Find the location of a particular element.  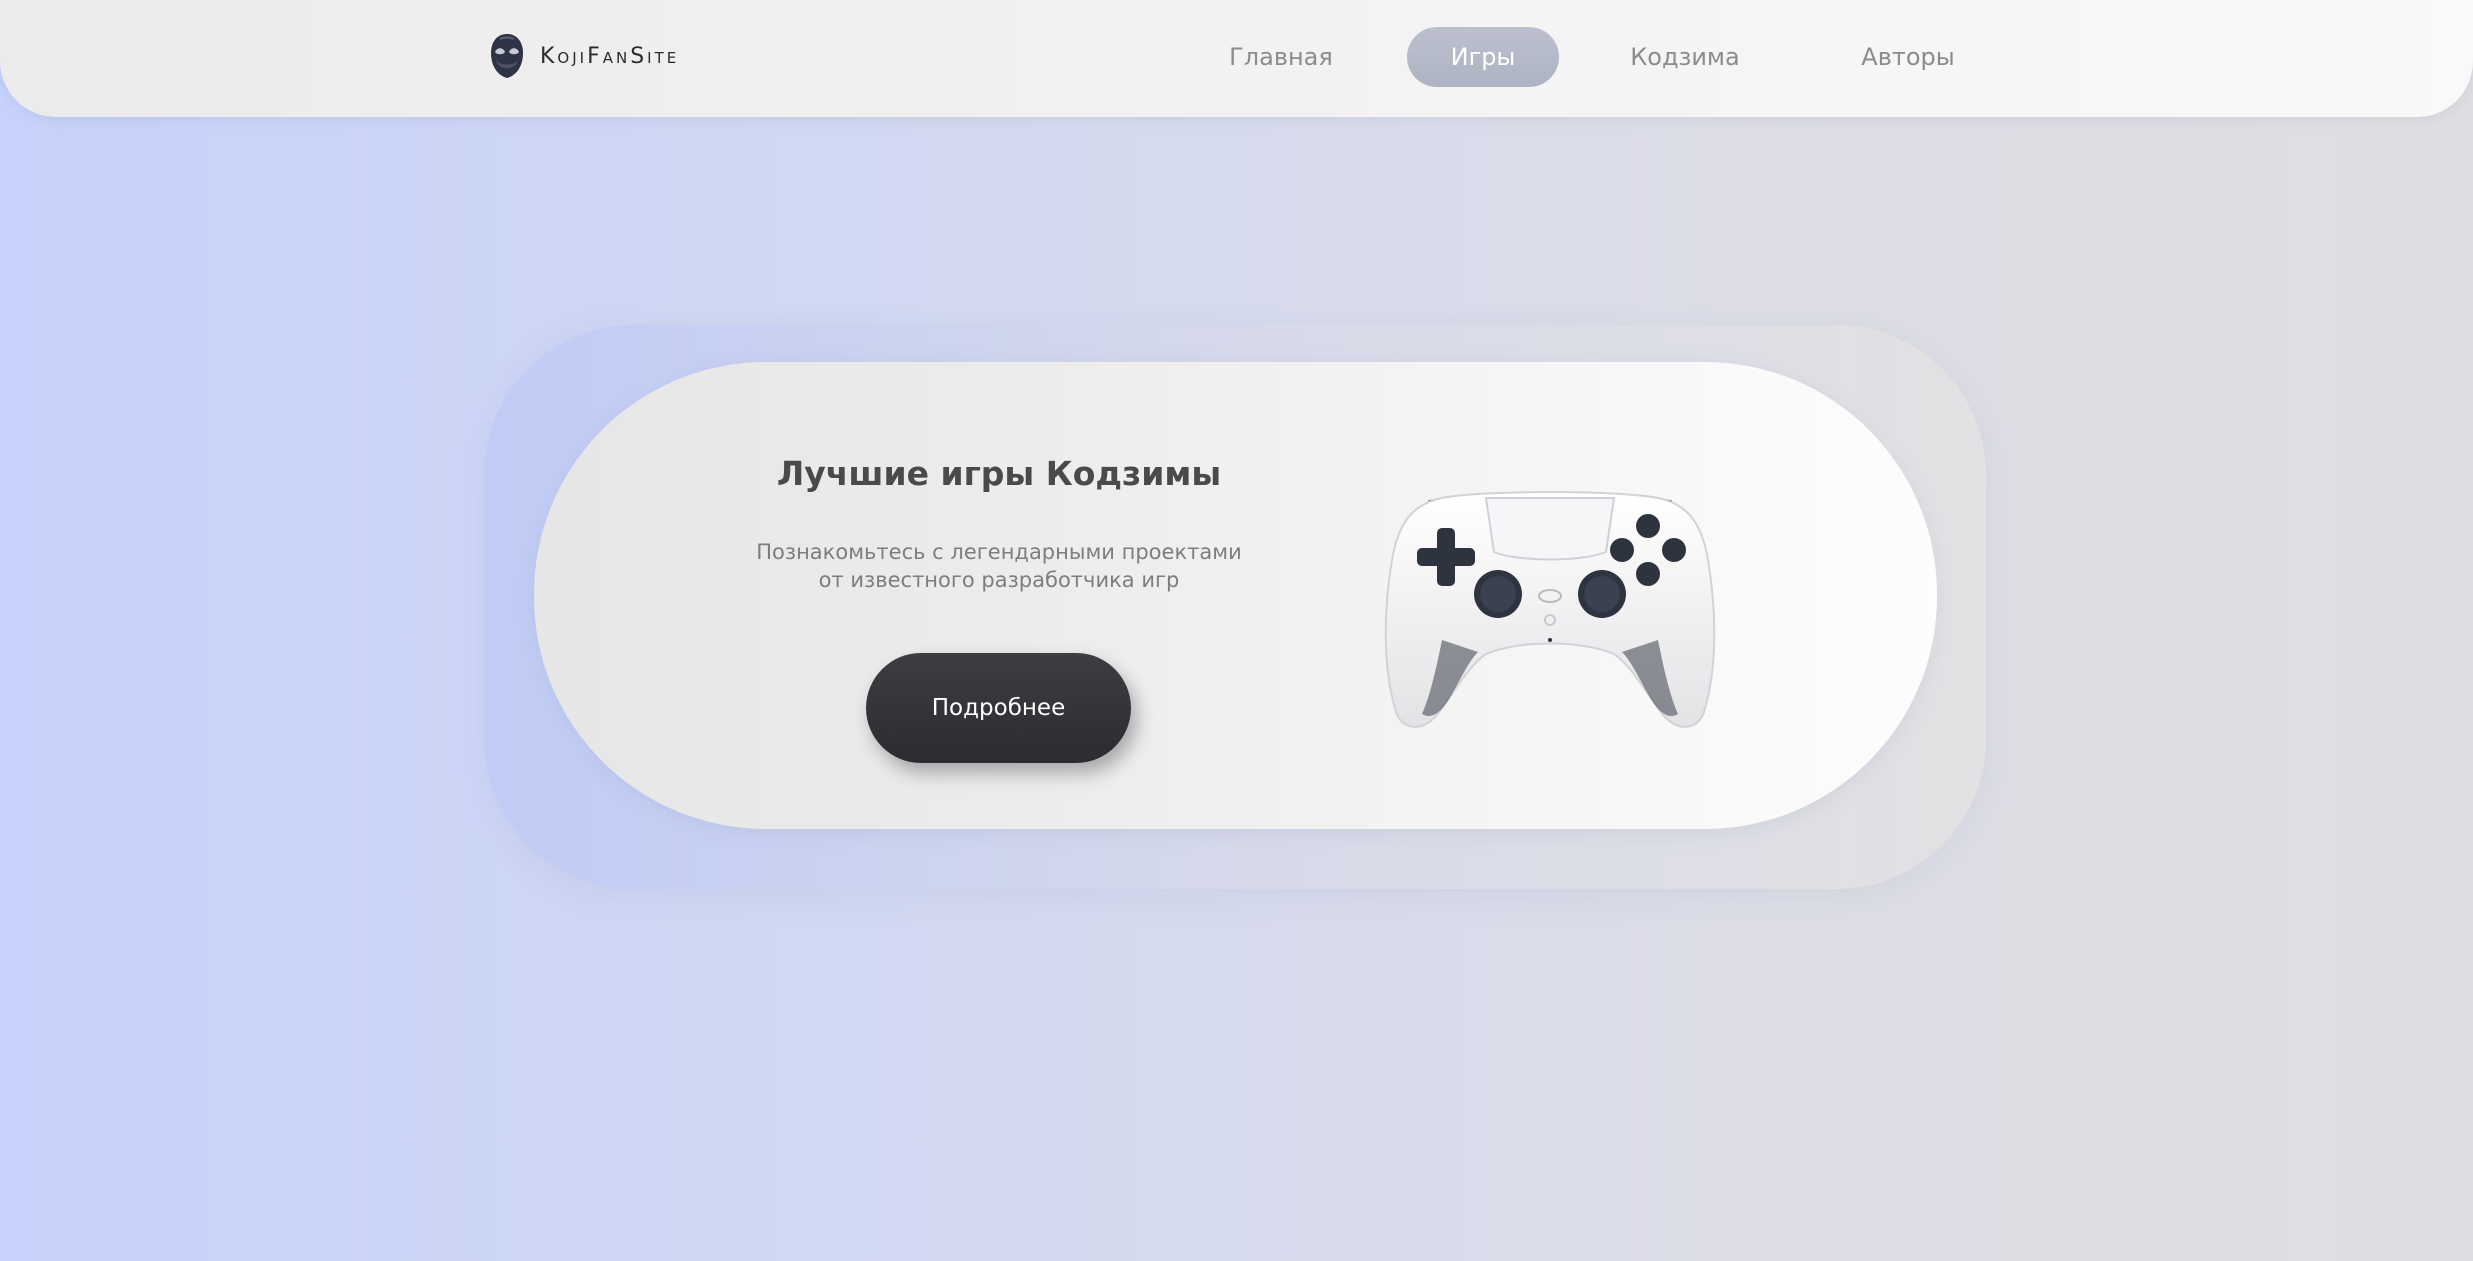

site-logo-text: KojiFanSite is located at coordinates (610, 56).